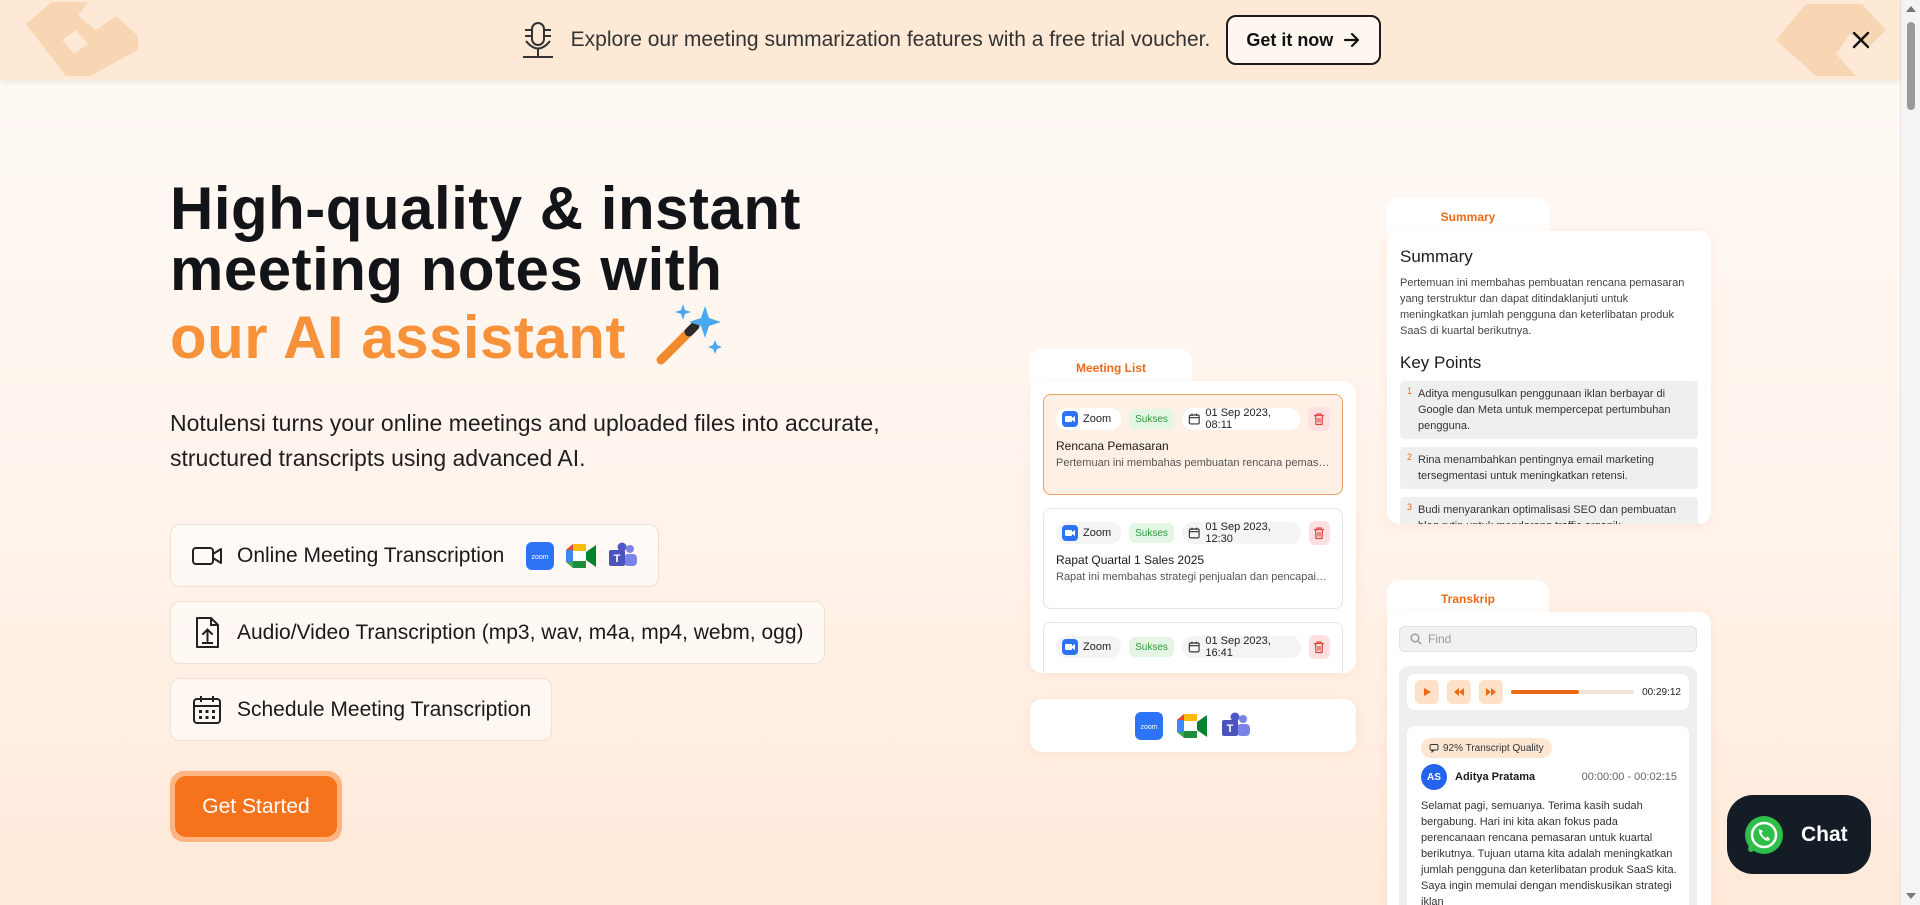 The height and width of the screenshot is (905, 1920). I want to click on zoom-icon: zoom, so click(1149, 725).